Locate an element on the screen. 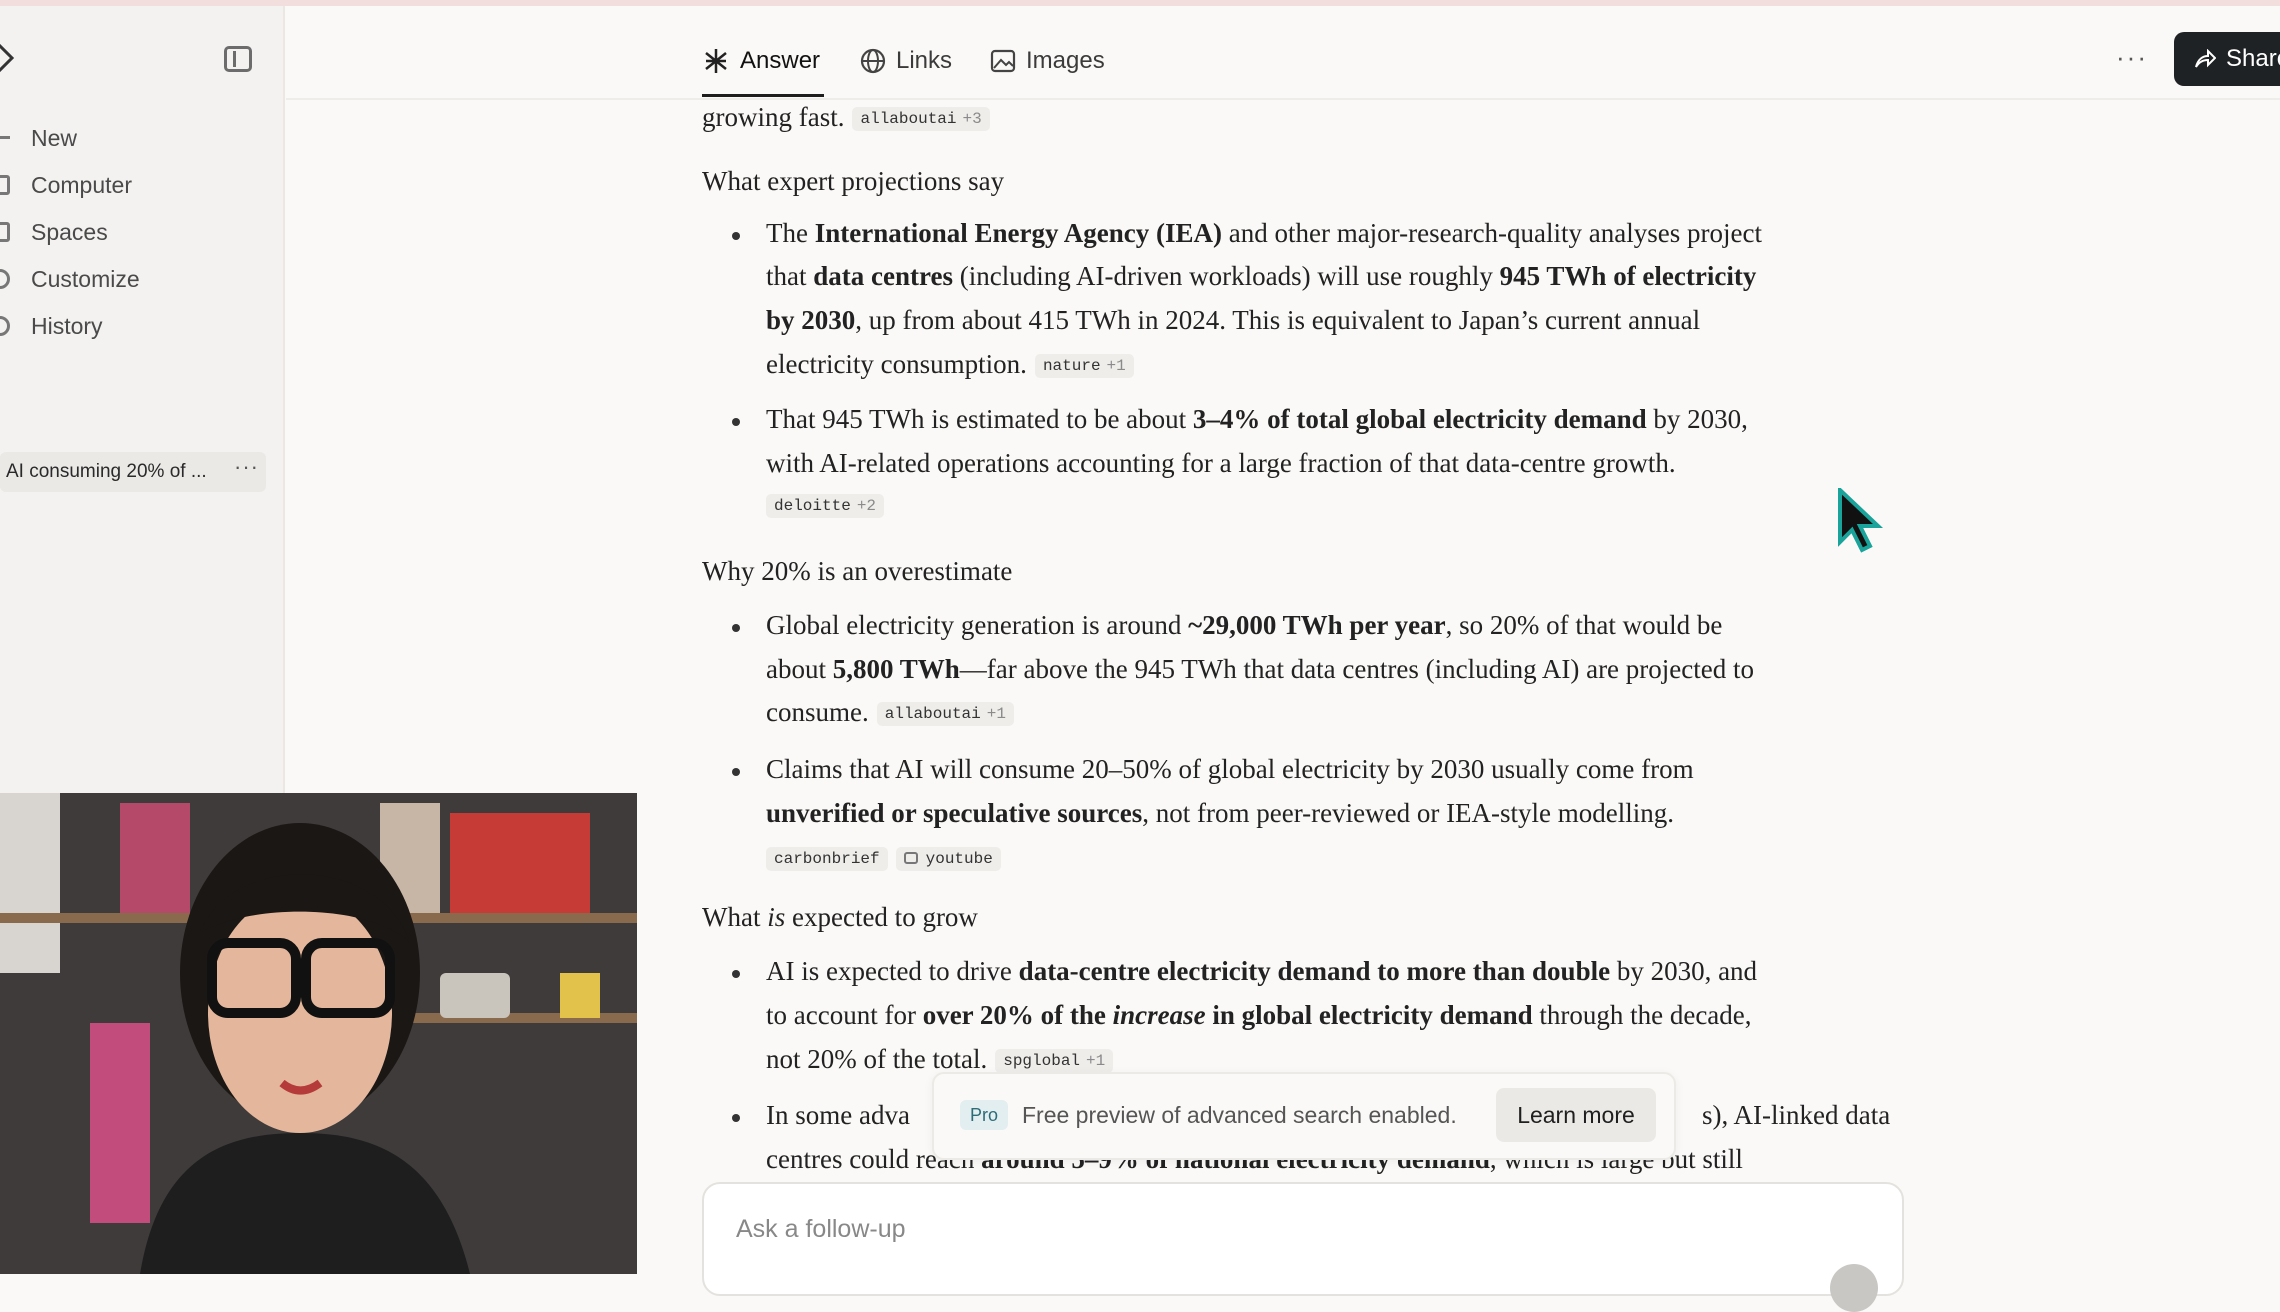 This screenshot has width=2280, height=1312. app-logo-icon is located at coordinates (8, 58).